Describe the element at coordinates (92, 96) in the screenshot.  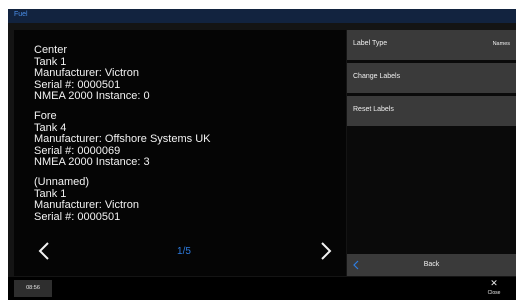
I see `tank-instance: NMEA 2000 Instance: 0` at that location.